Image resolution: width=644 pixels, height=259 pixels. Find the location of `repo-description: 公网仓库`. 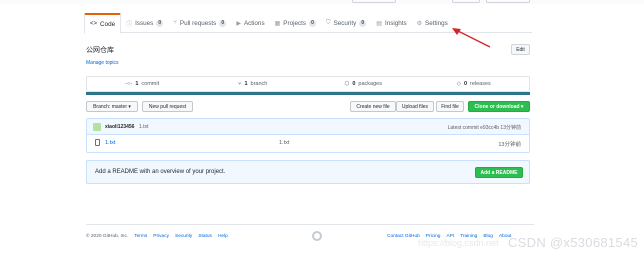

repo-description: 公网仓库 is located at coordinates (100, 50).